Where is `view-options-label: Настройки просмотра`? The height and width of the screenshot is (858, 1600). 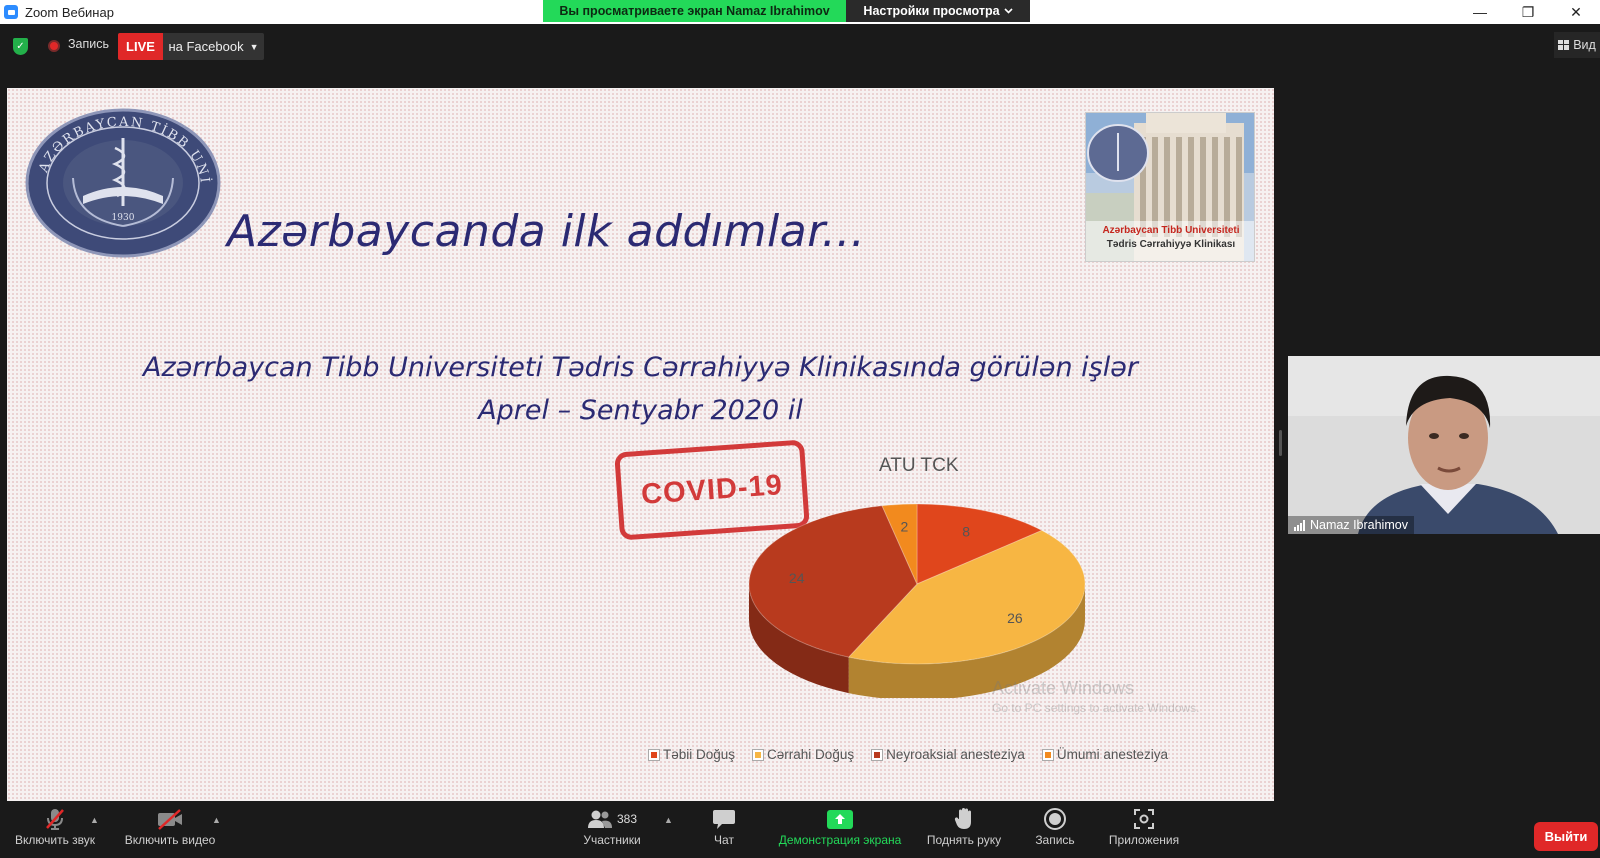 view-options-label: Настройки просмотра is located at coordinates (931, 11).